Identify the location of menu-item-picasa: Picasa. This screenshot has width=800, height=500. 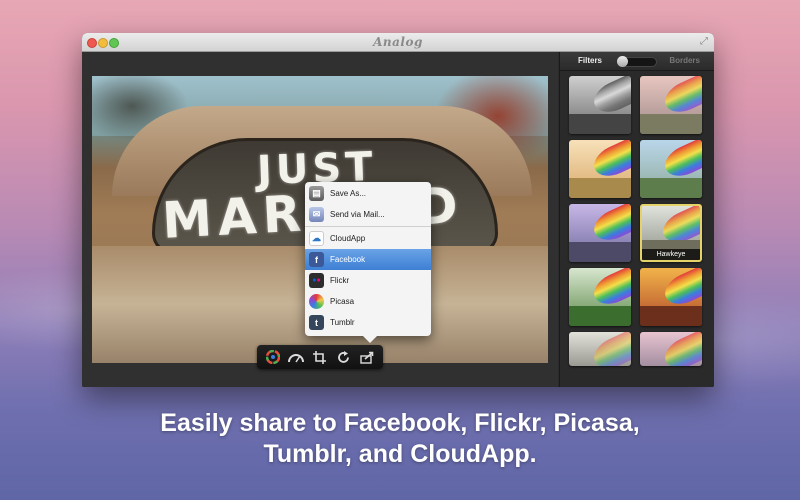
(368, 301).